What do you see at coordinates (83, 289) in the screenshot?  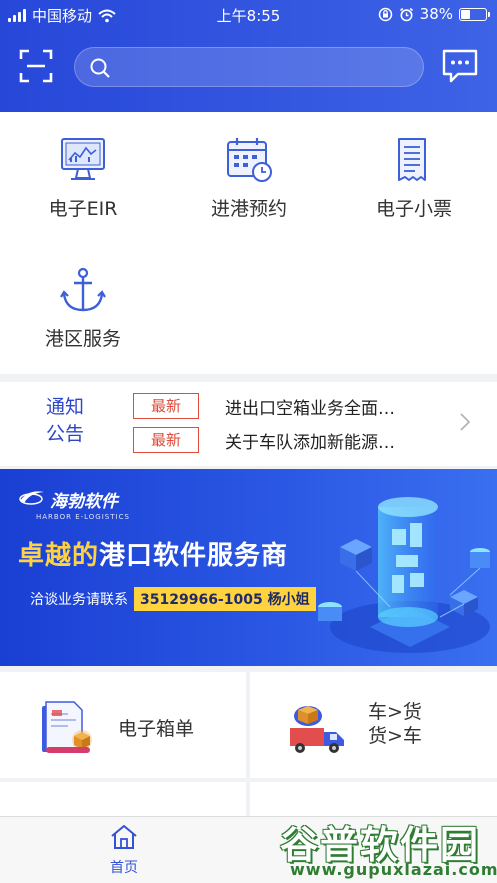 I see `anchor-icon` at bounding box center [83, 289].